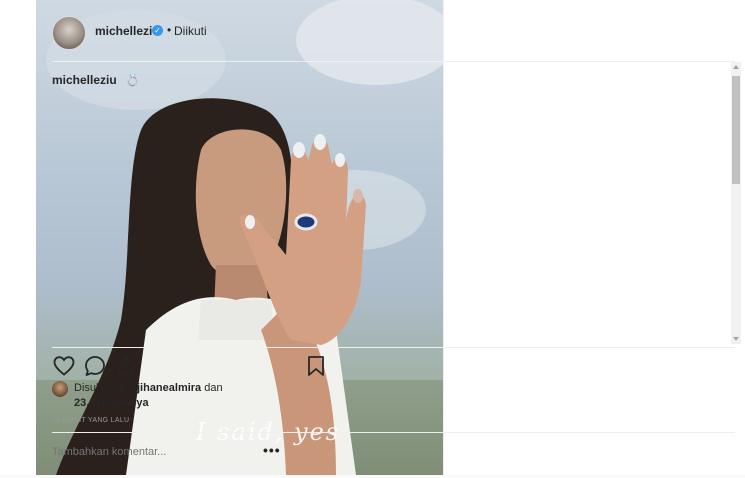 This screenshot has width=745, height=478. I want to click on caption-username: michelleziu, so click(84, 80).